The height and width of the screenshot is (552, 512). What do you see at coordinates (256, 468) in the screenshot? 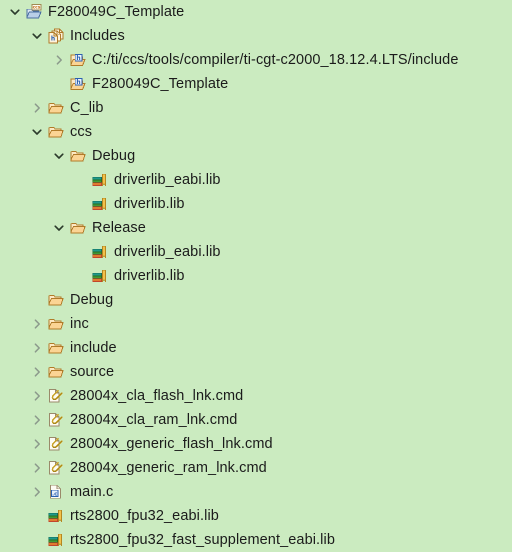
I see `tree-item-generic-ram-cmd: 28004x_generic_ram_lnk.cmd` at bounding box center [256, 468].